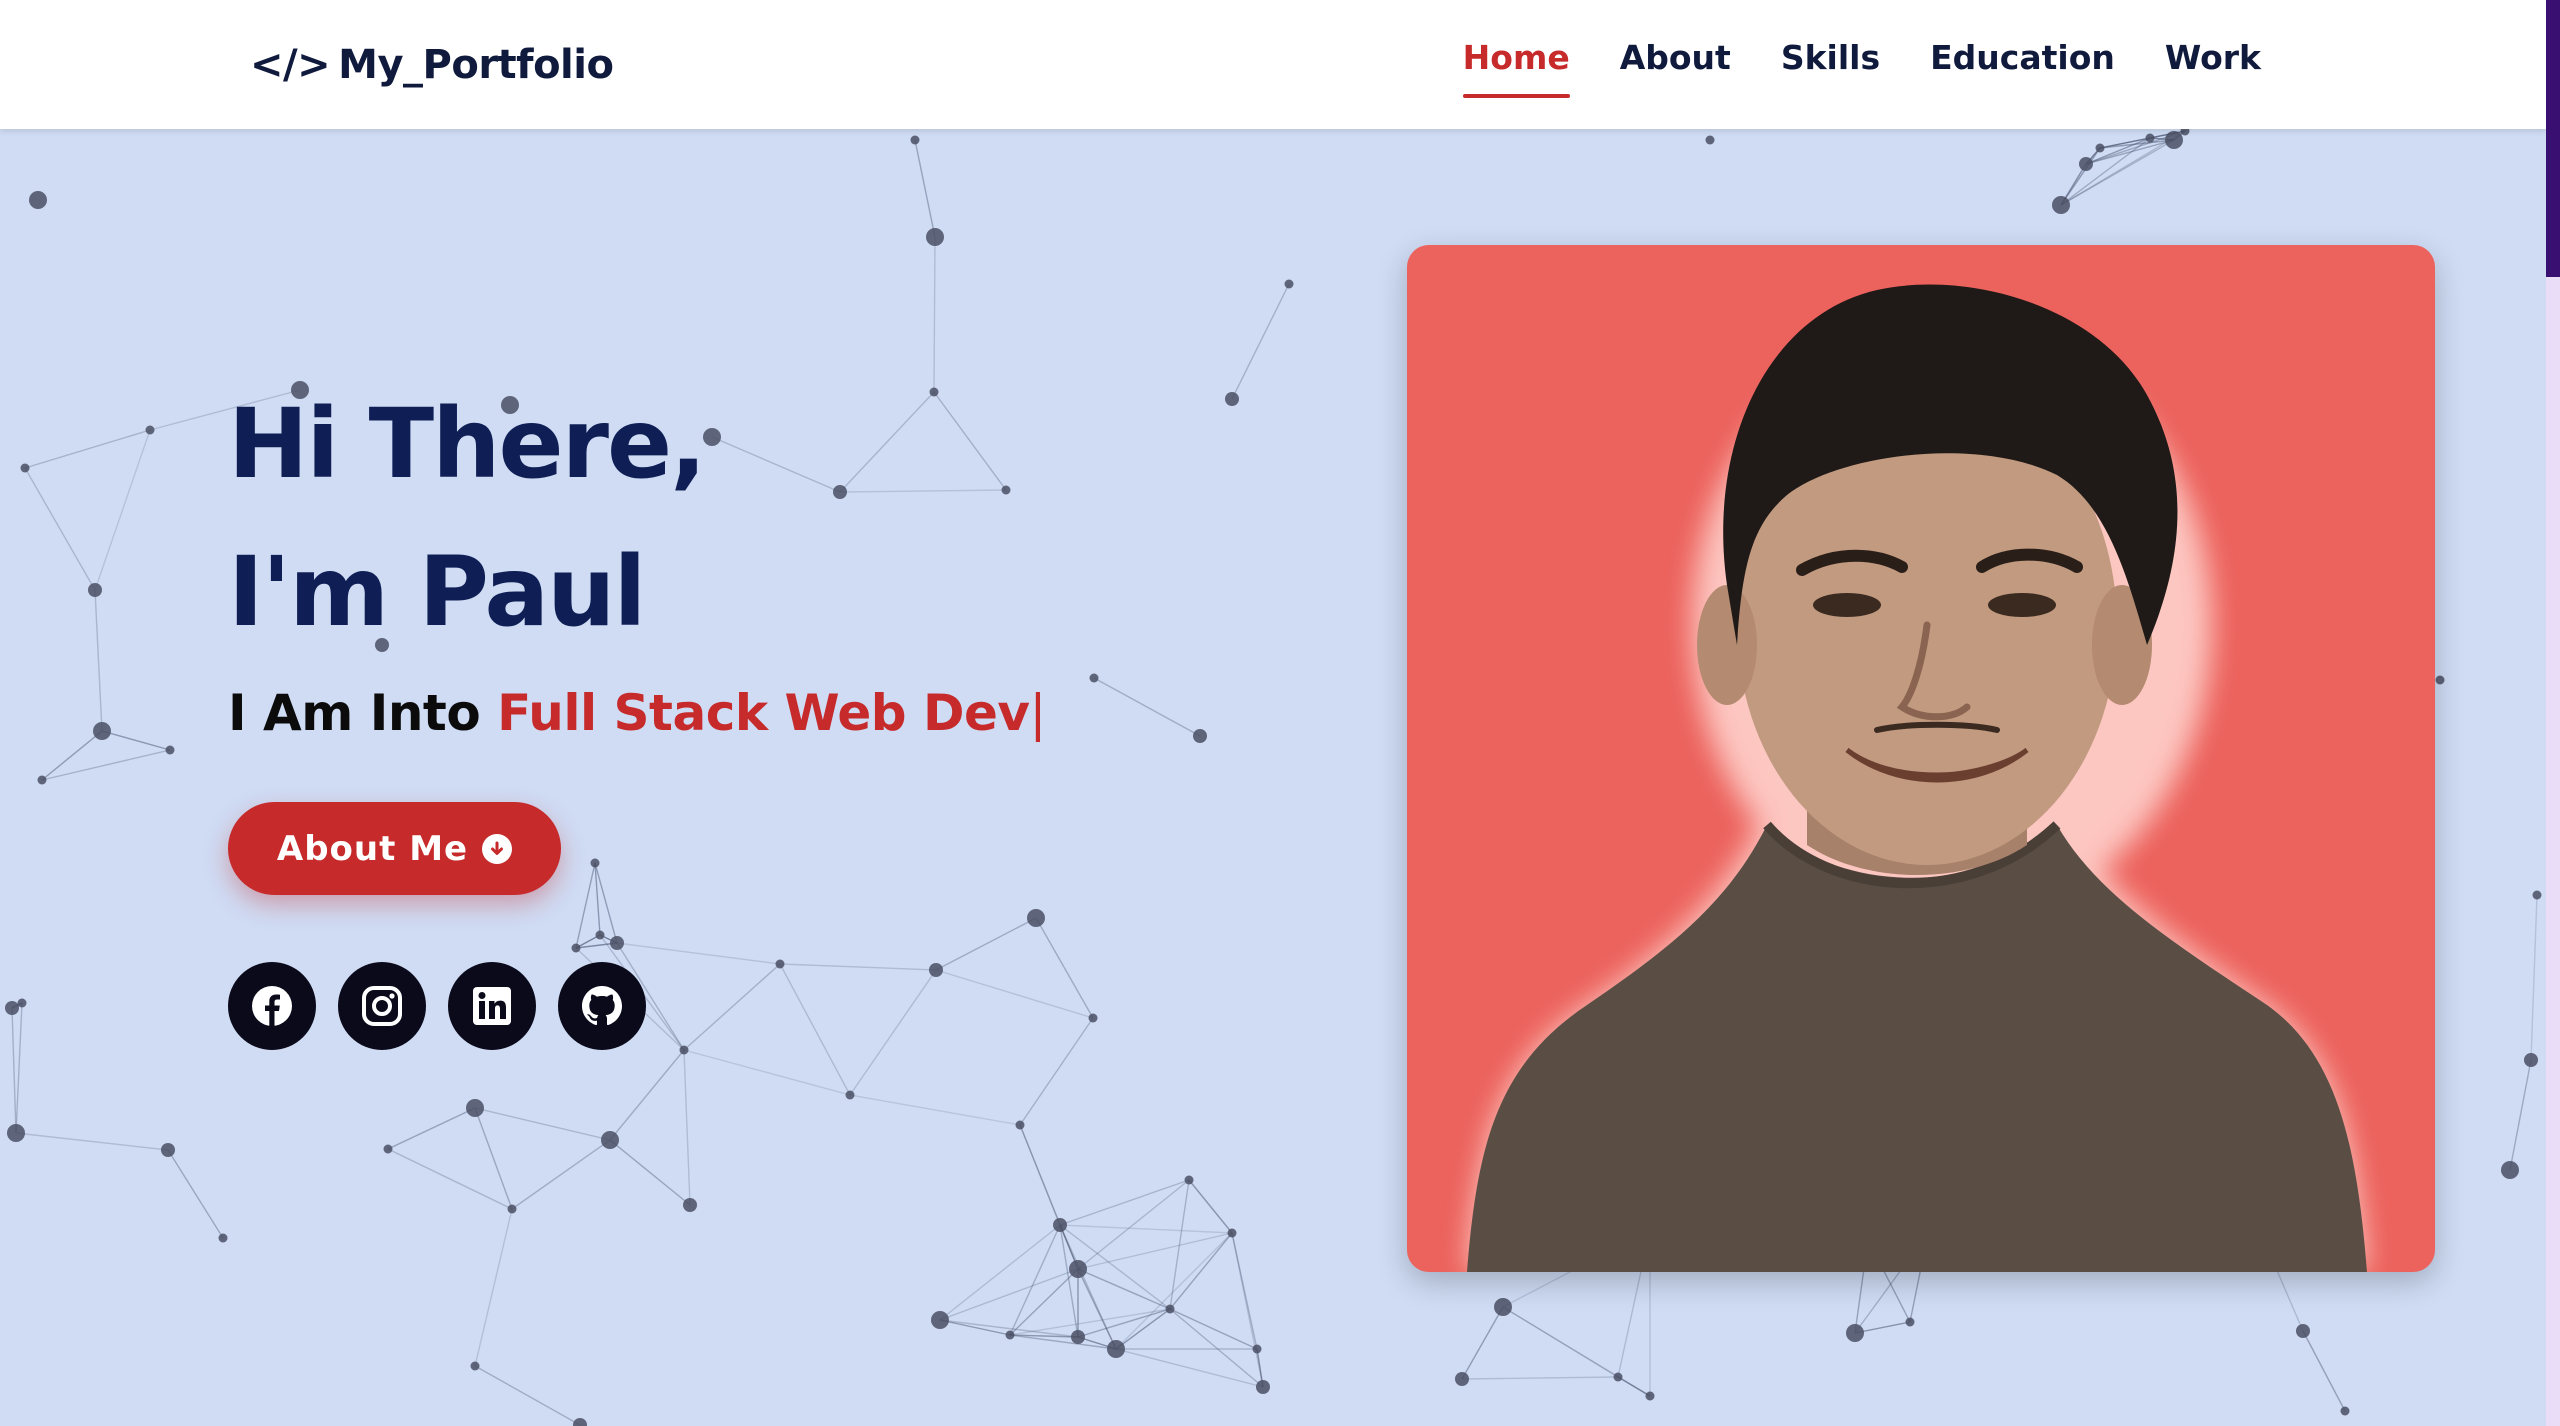 Image resolution: width=2560 pixels, height=1426 pixels. Describe the element at coordinates (1675, 68) in the screenshot. I see `nav-about: About` at that location.